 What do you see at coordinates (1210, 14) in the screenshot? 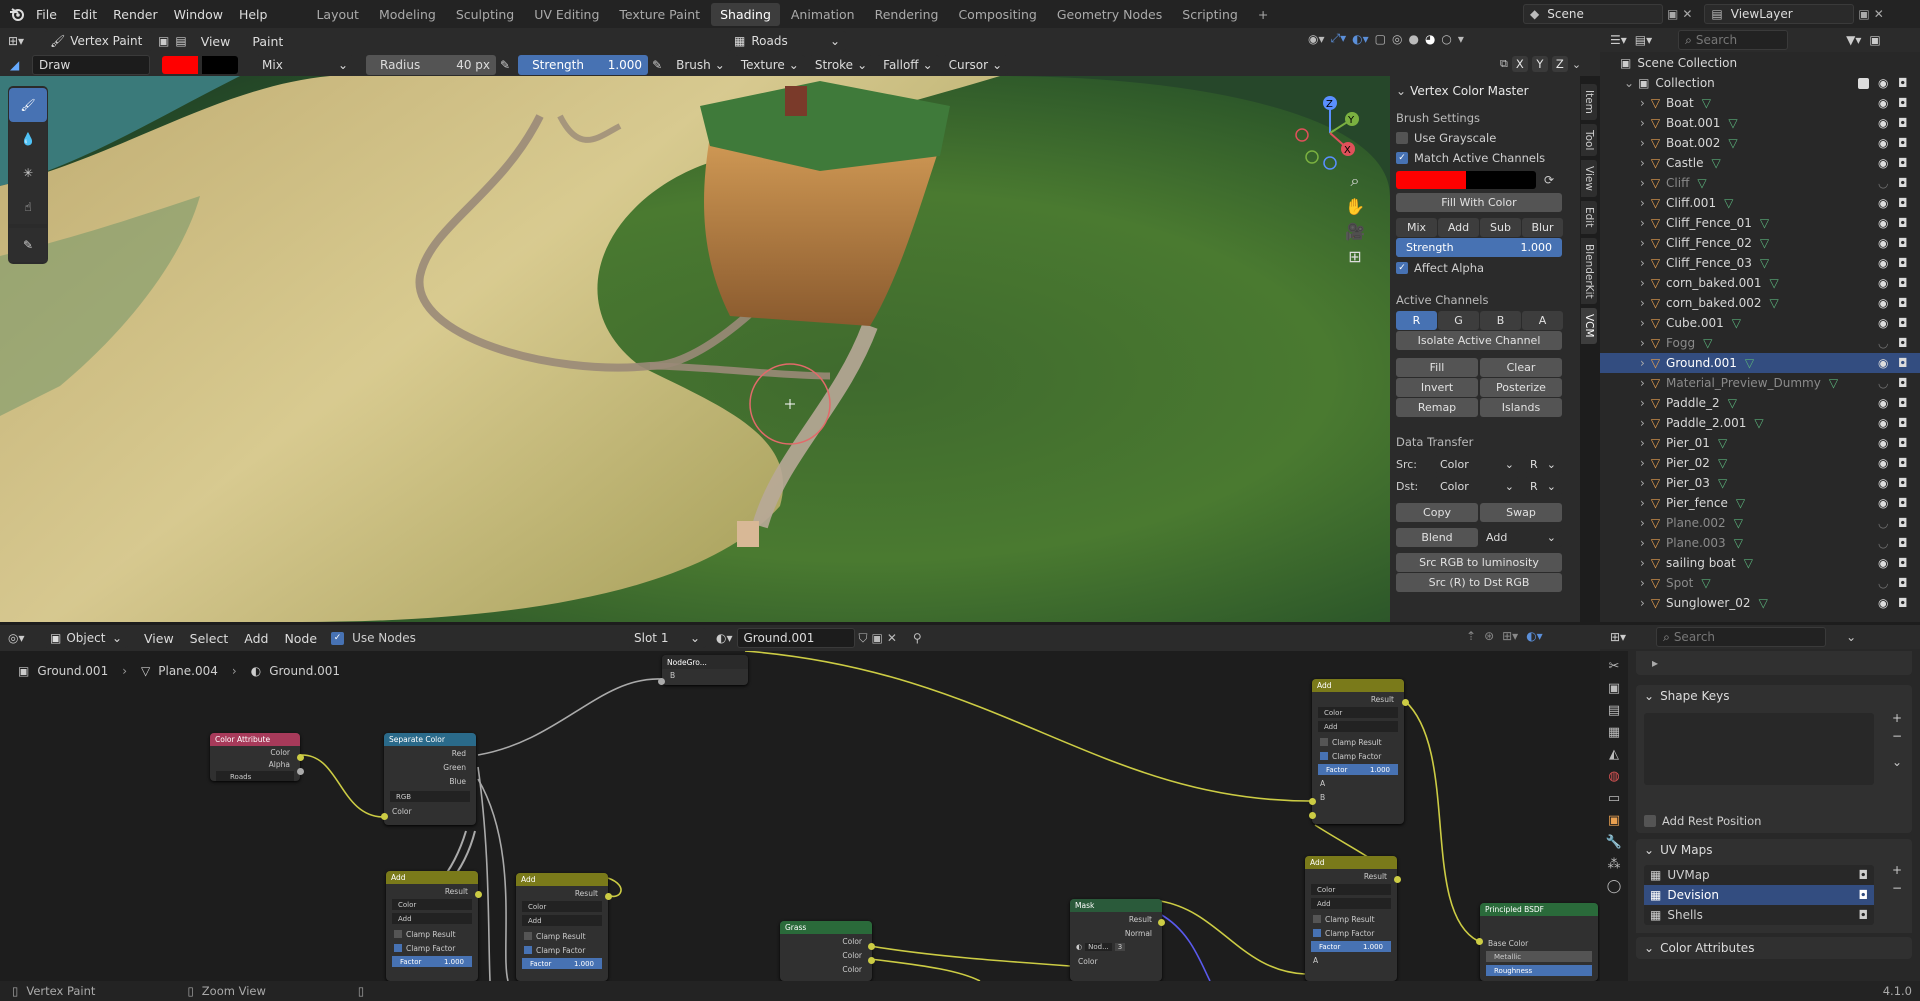
I see `workspace-tab-scripting: Scripting` at bounding box center [1210, 14].